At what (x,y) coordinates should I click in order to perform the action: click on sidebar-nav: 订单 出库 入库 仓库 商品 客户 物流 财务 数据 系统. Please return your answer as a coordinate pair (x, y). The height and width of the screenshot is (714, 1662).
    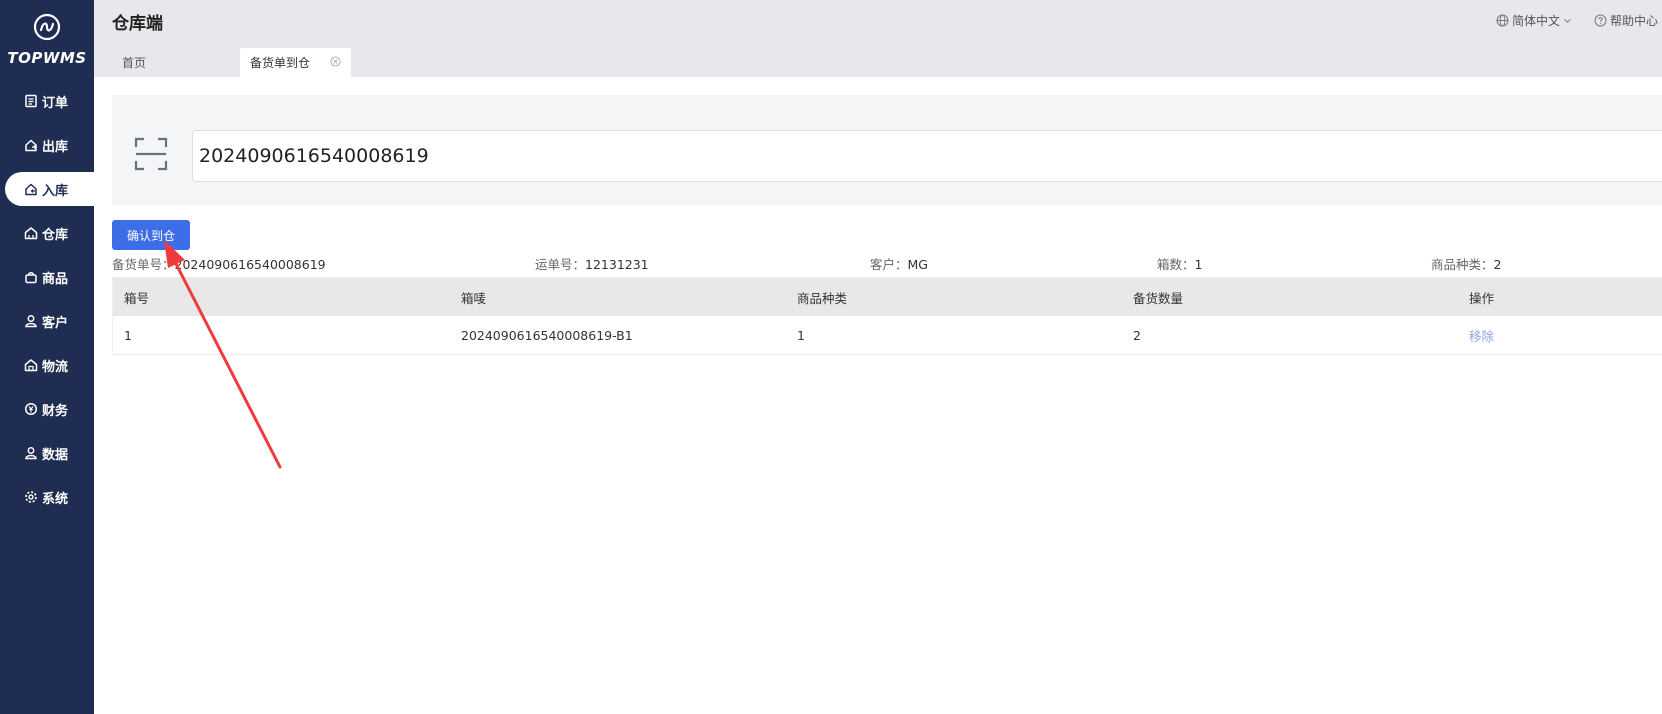
    Looking at the image, I should click on (47, 304).